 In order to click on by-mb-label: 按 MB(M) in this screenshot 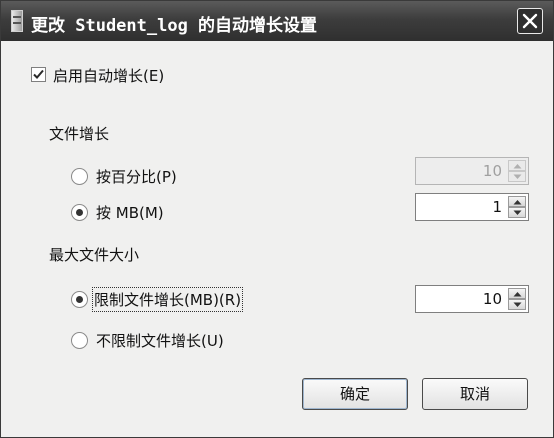, I will do `click(130, 213)`.